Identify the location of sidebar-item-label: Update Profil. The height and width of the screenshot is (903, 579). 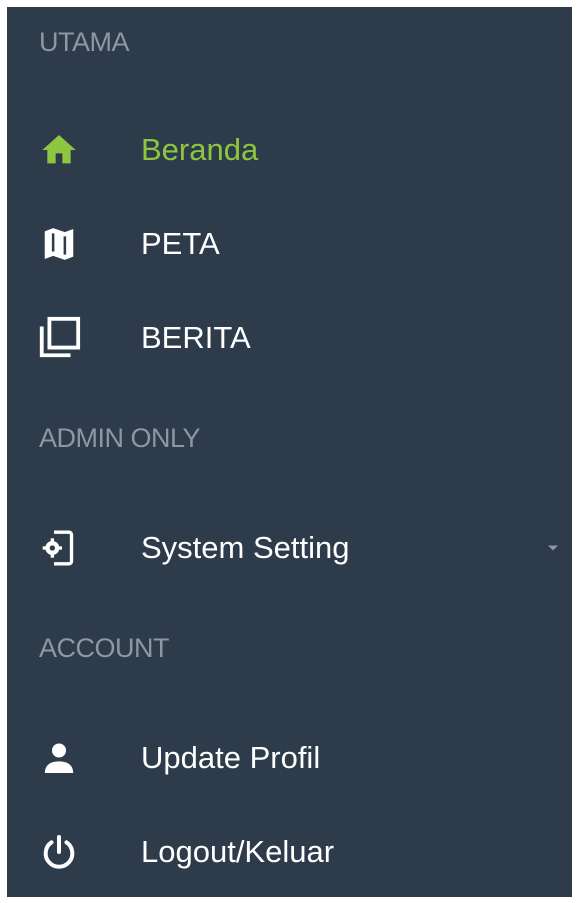
(231, 757).